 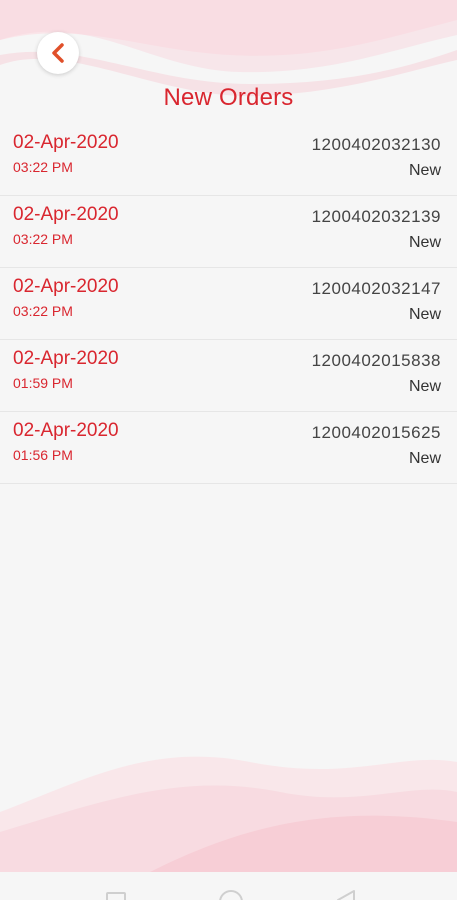 What do you see at coordinates (228, 160) in the screenshot?
I see `order-row: 02-Apr-2020 03:22 PM 1200402032130 New` at bounding box center [228, 160].